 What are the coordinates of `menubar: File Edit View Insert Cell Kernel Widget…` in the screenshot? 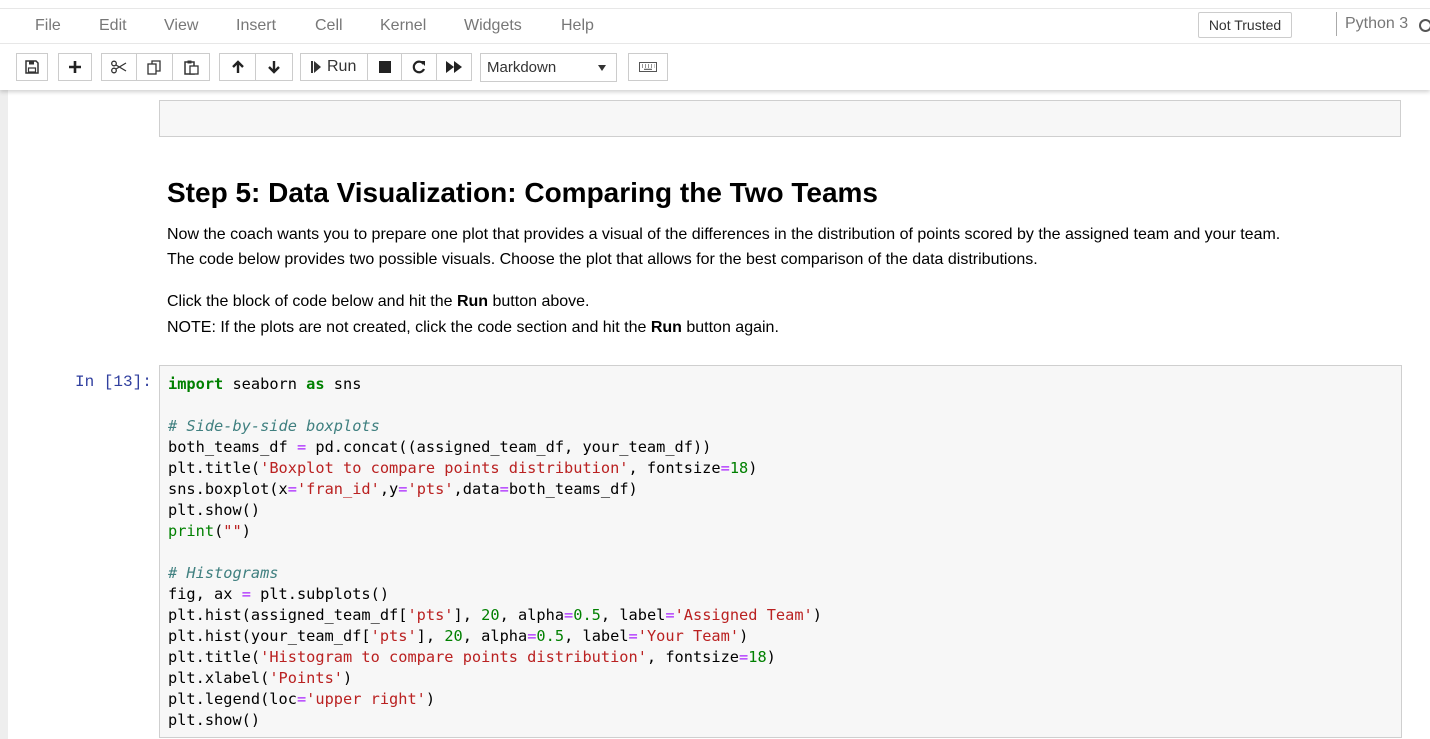 It's located at (715, 26).